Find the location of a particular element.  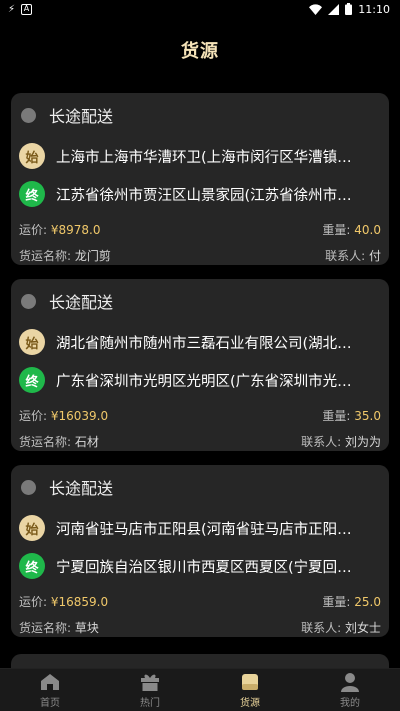

cargo-icon is located at coordinates (250, 682).